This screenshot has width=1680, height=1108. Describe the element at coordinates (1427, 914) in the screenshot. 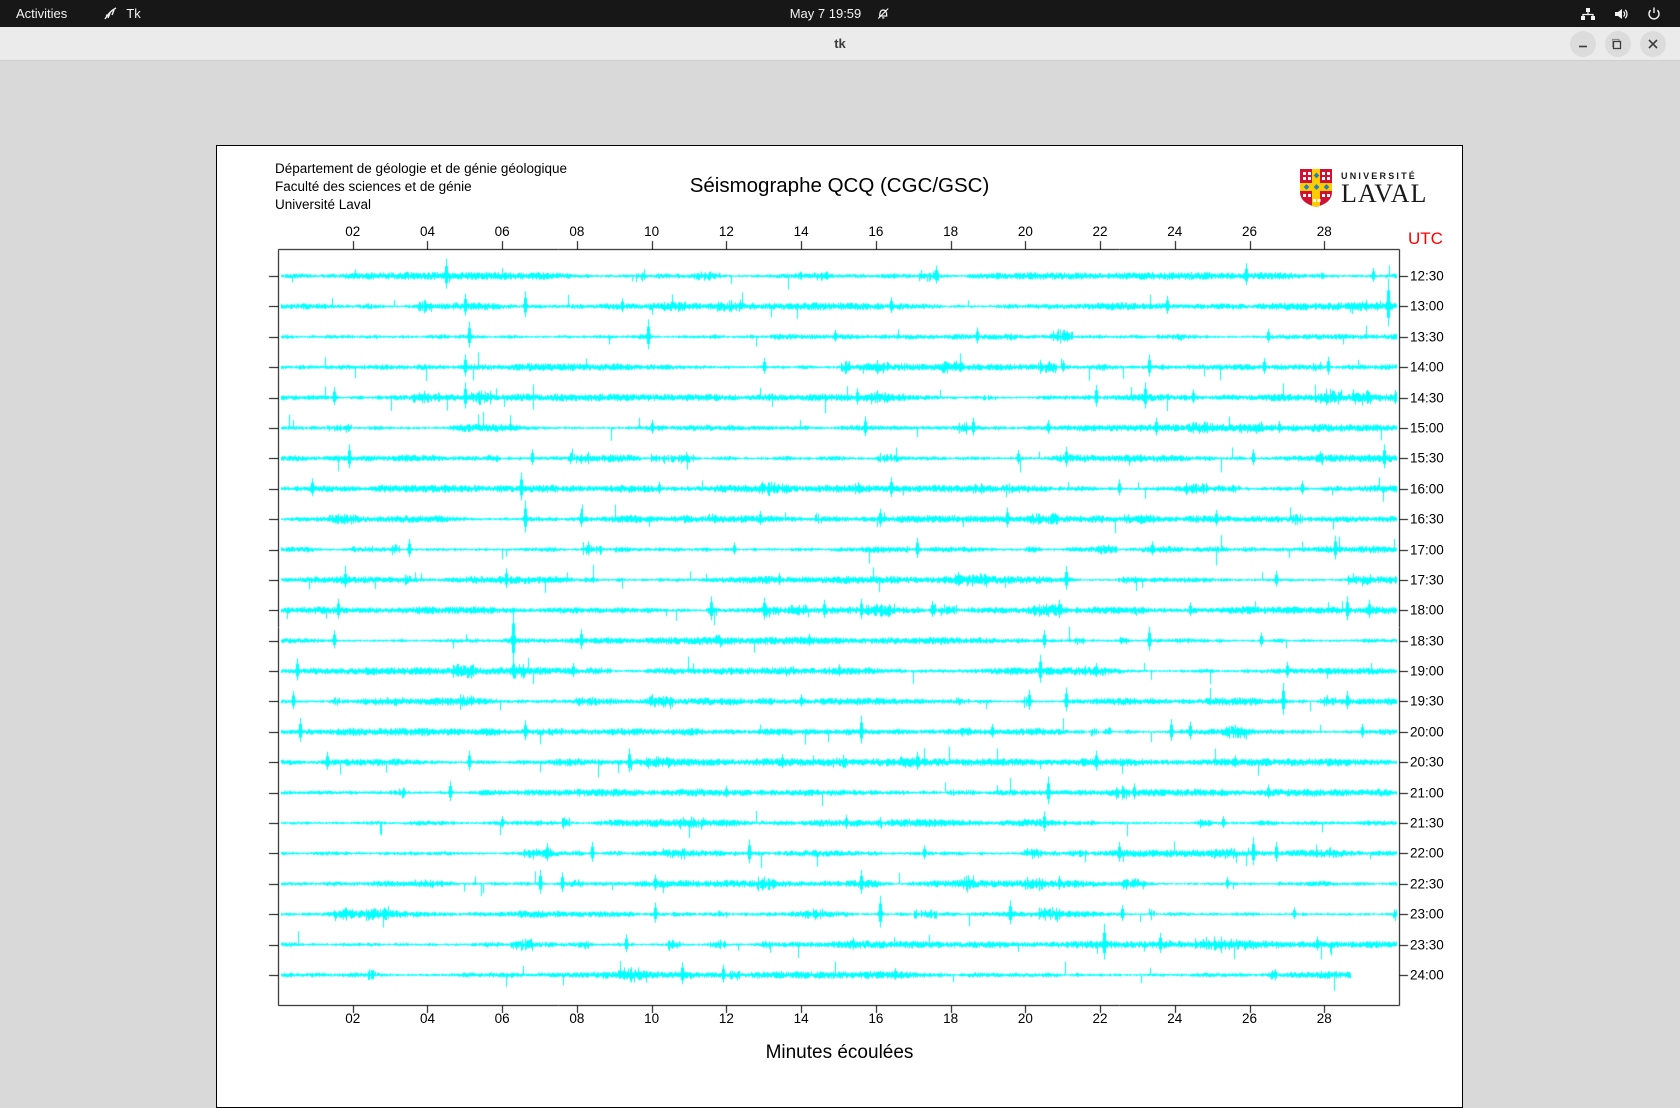

I see `time-label: 23:00` at that location.